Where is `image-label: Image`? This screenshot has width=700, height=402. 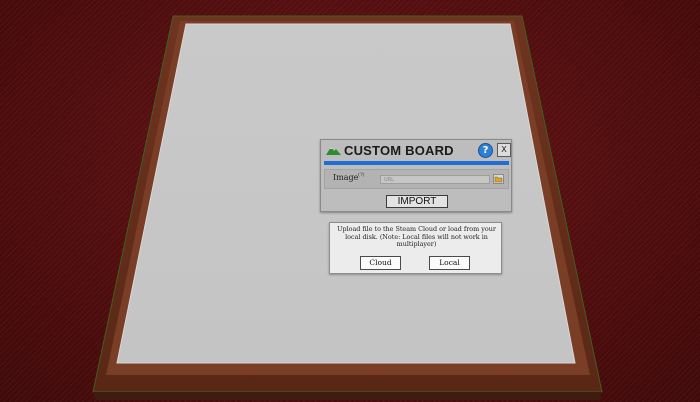
image-label: Image is located at coordinates (346, 177).